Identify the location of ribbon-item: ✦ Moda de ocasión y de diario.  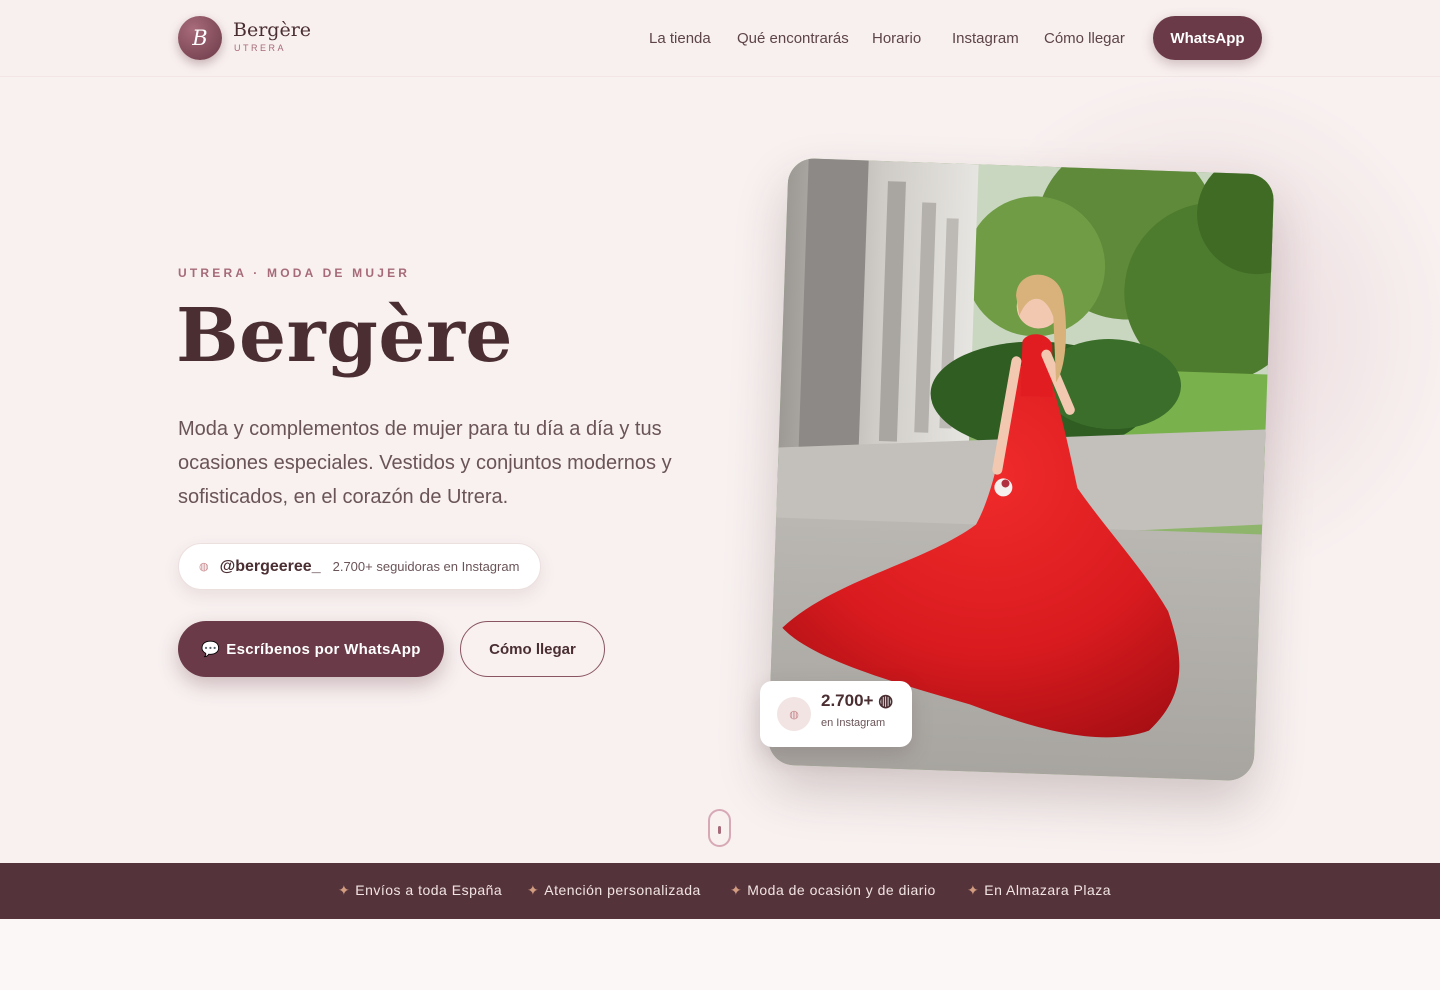
(833, 890).